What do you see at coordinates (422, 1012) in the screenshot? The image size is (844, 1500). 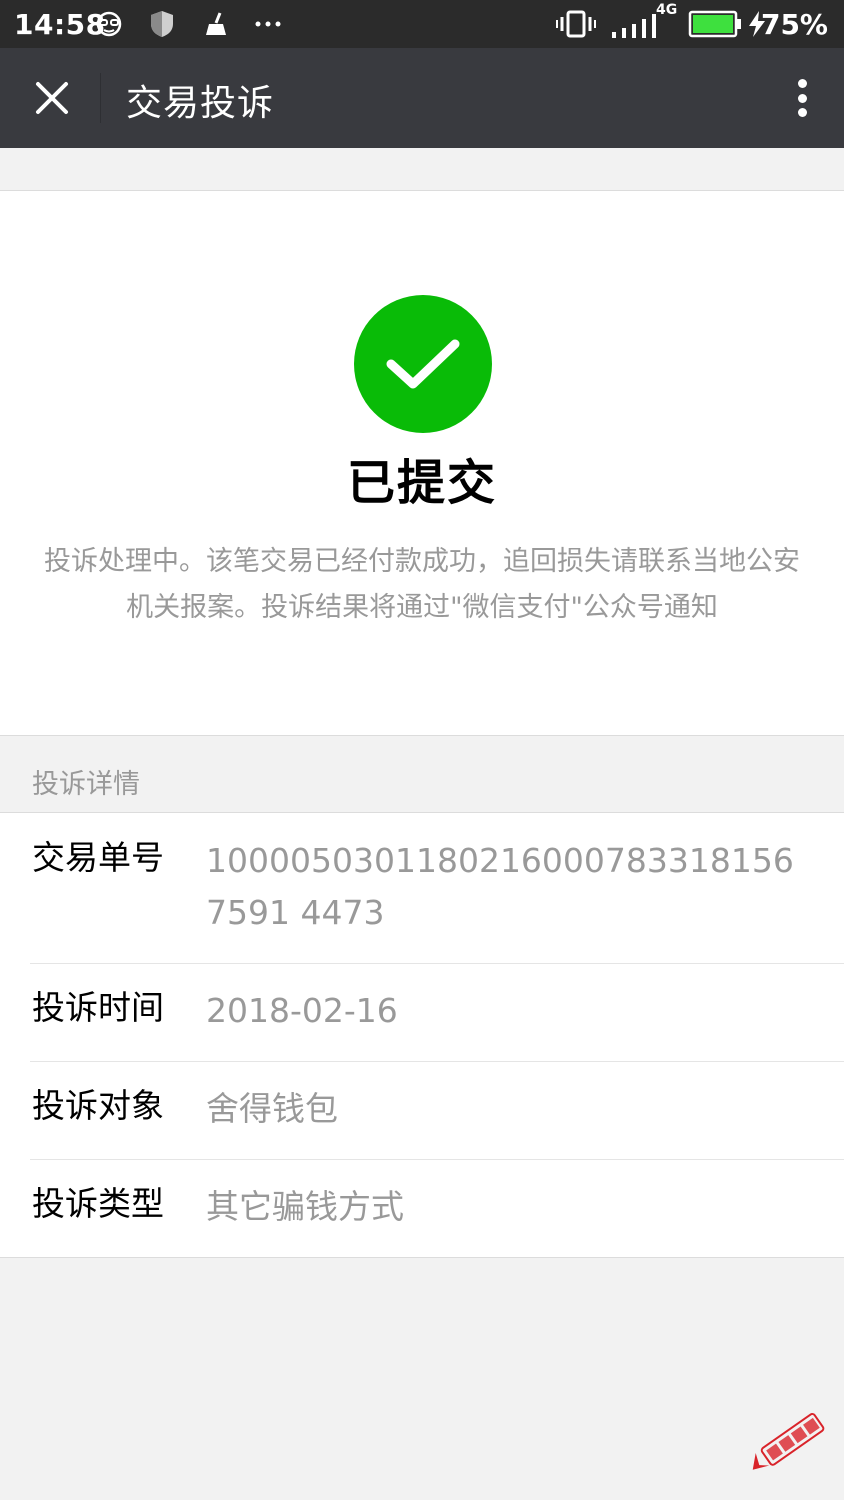 I see `detail-row-complaint-time: 投诉时间 2018-02-16` at bounding box center [422, 1012].